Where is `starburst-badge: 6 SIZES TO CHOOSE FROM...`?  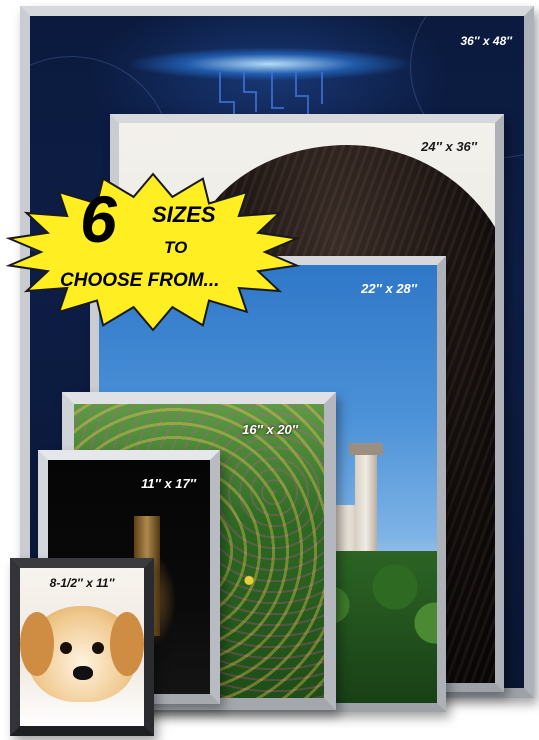 starburst-badge: 6 SIZES TO CHOOSE FROM... is located at coordinates (153, 252).